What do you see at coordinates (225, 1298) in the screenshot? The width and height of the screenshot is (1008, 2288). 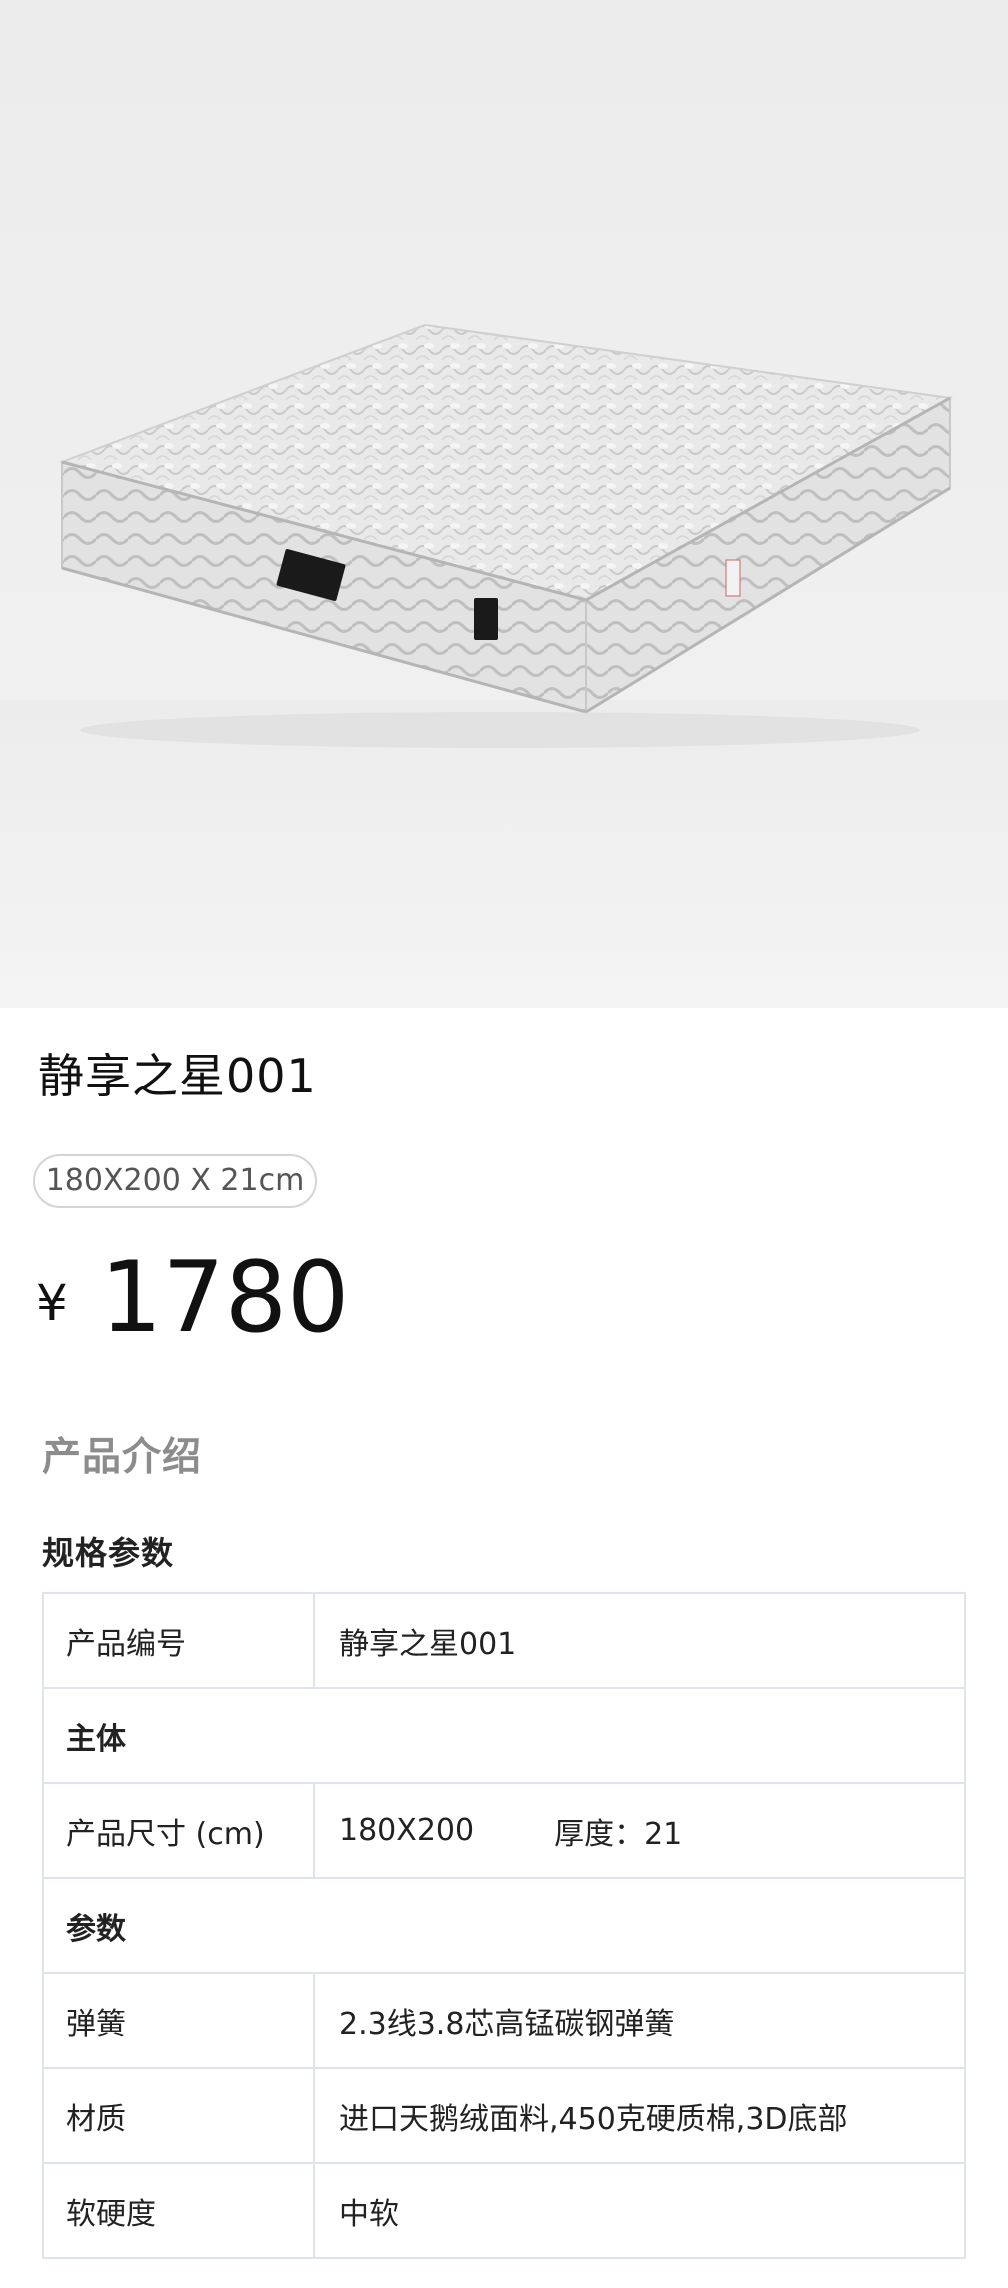 I see `price: 1780` at bounding box center [225, 1298].